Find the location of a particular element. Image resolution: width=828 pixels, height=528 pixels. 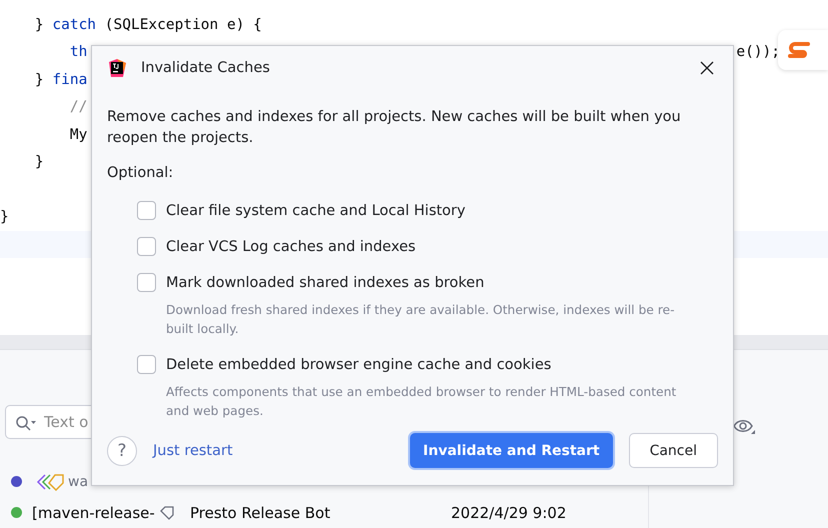

option-label: Delete embedded browser engine cache and cookies is located at coordinates (359, 364).